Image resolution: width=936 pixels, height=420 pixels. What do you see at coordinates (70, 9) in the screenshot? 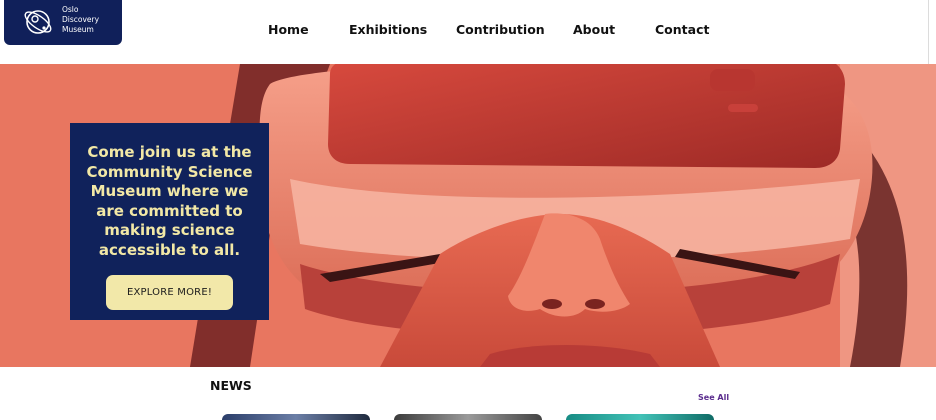
I see `logo-line: Oslo` at bounding box center [70, 9].